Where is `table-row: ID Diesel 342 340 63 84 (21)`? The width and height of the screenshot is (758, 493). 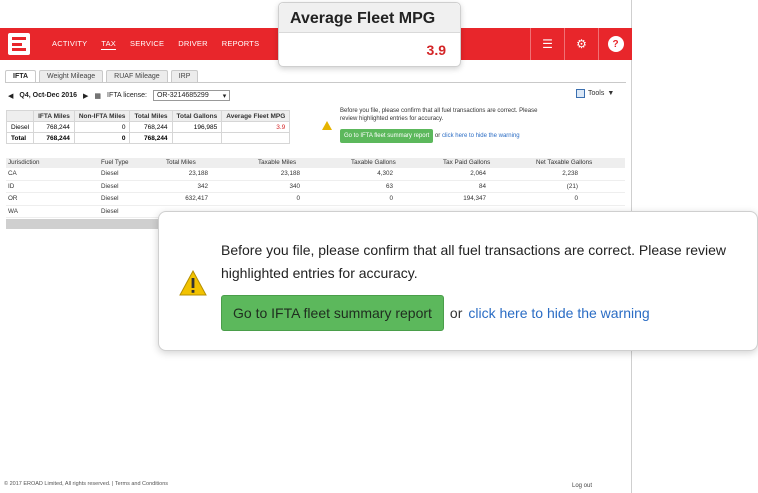
table-row: ID Diesel 342 340 63 84 (21) is located at coordinates (315, 187).